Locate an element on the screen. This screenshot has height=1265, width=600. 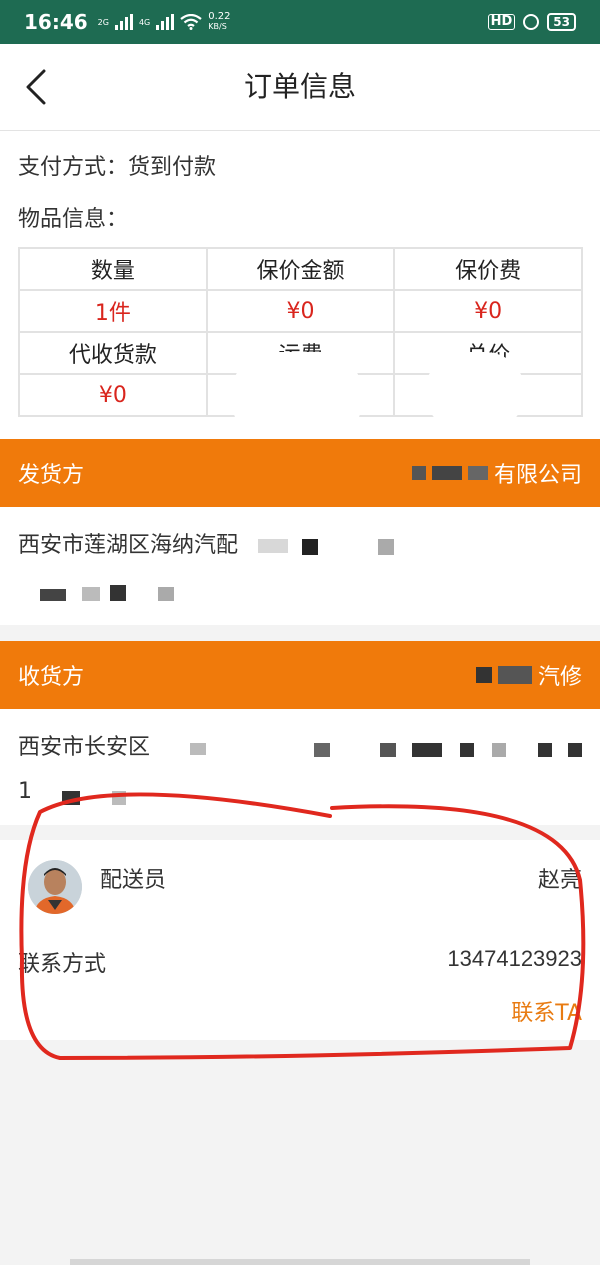
value-insured-amount: ¥0 is located at coordinates (300, 311).